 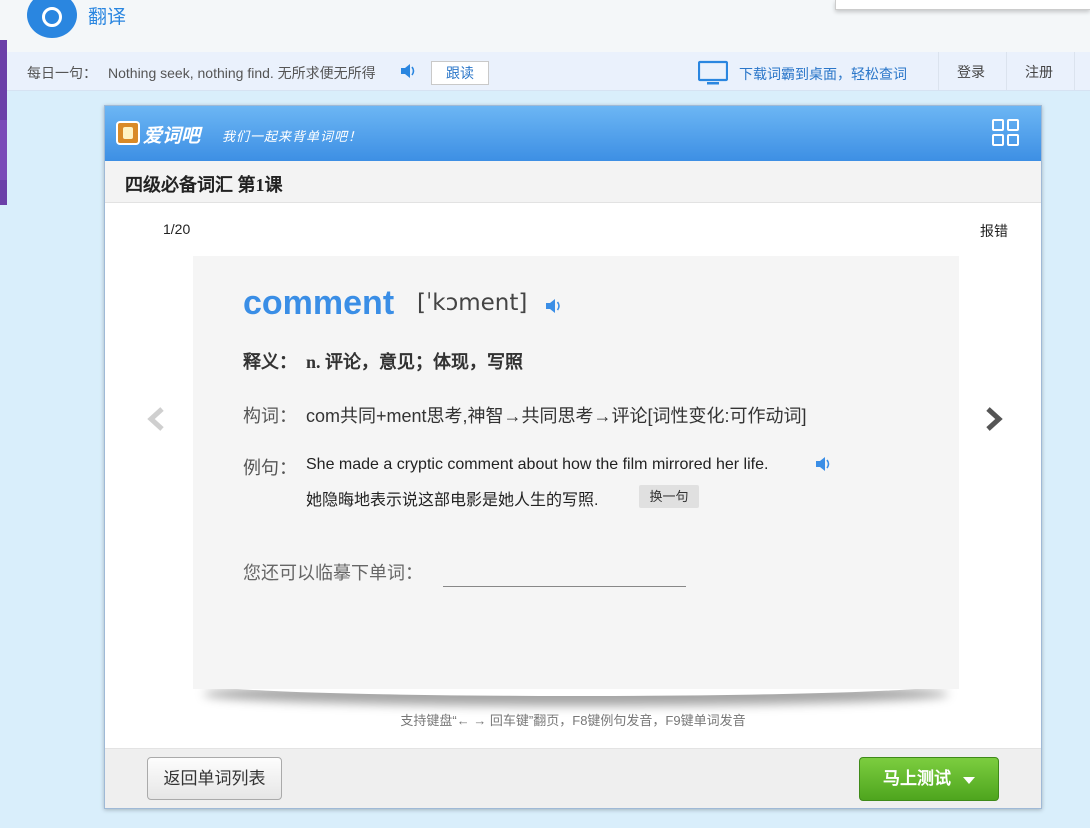 I want to click on lesson-bar: 四级必备词汇 第1课, so click(x=573, y=182).